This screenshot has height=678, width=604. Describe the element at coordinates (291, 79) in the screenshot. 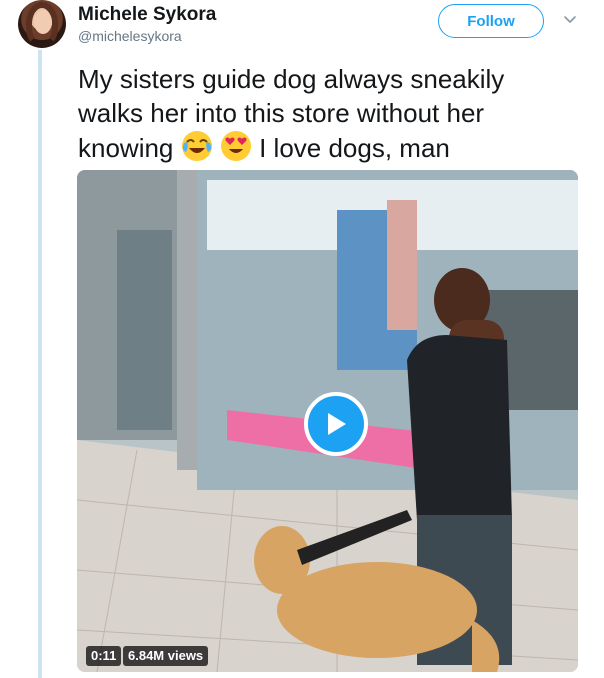

I see `tweet-text-line: My sisters guide dog always sneakily` at that location.